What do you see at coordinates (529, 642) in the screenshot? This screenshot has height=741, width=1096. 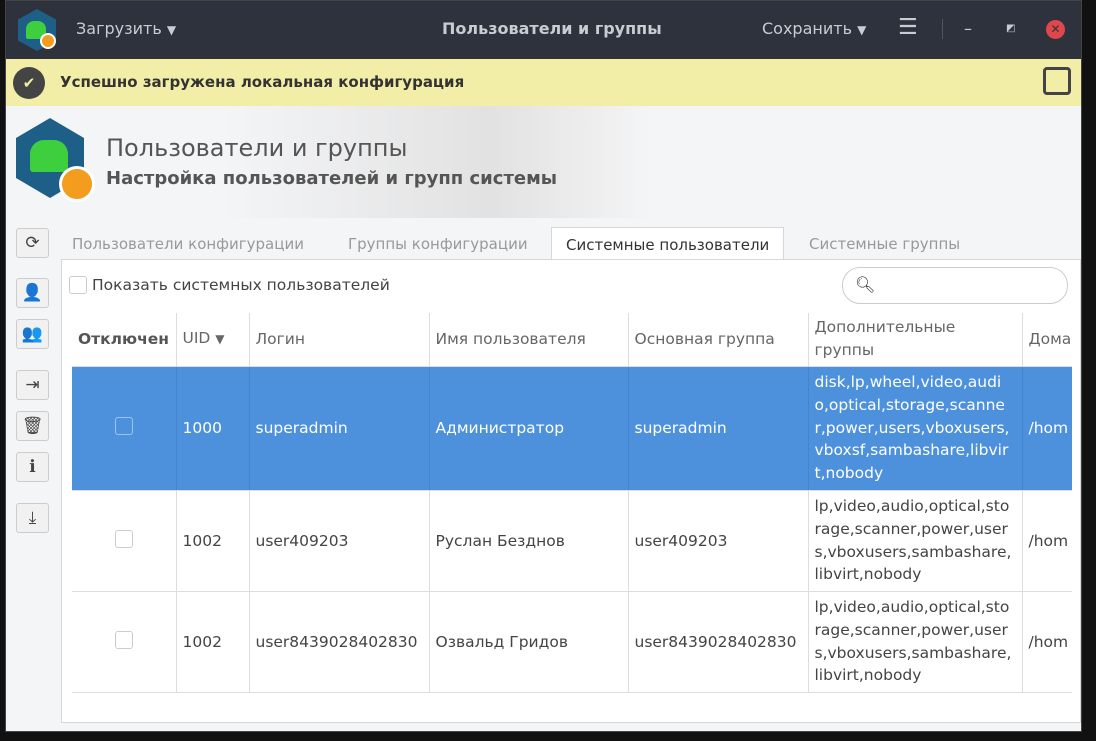 I see `name-cell: Озвальд Гридов` at bounding box center [529, 642].